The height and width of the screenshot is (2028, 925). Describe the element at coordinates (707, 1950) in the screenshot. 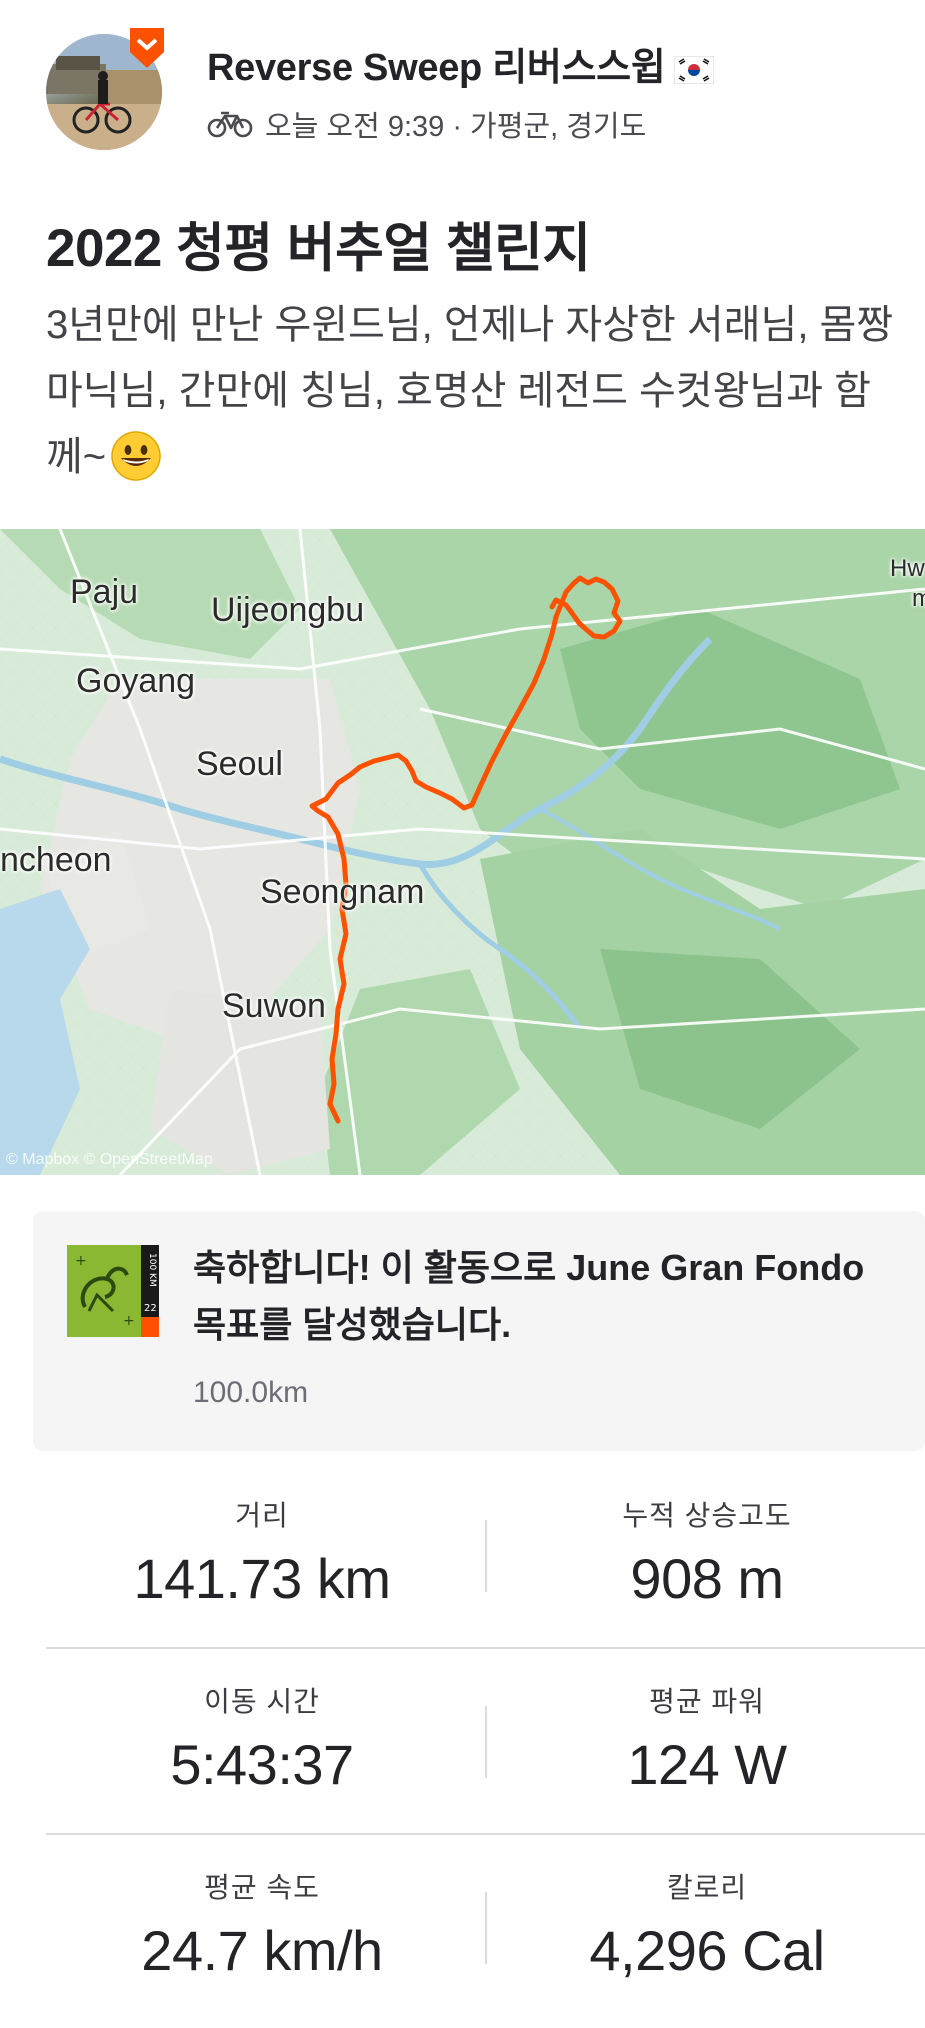

I see `stat-value: 4,296 Cal` at that location.